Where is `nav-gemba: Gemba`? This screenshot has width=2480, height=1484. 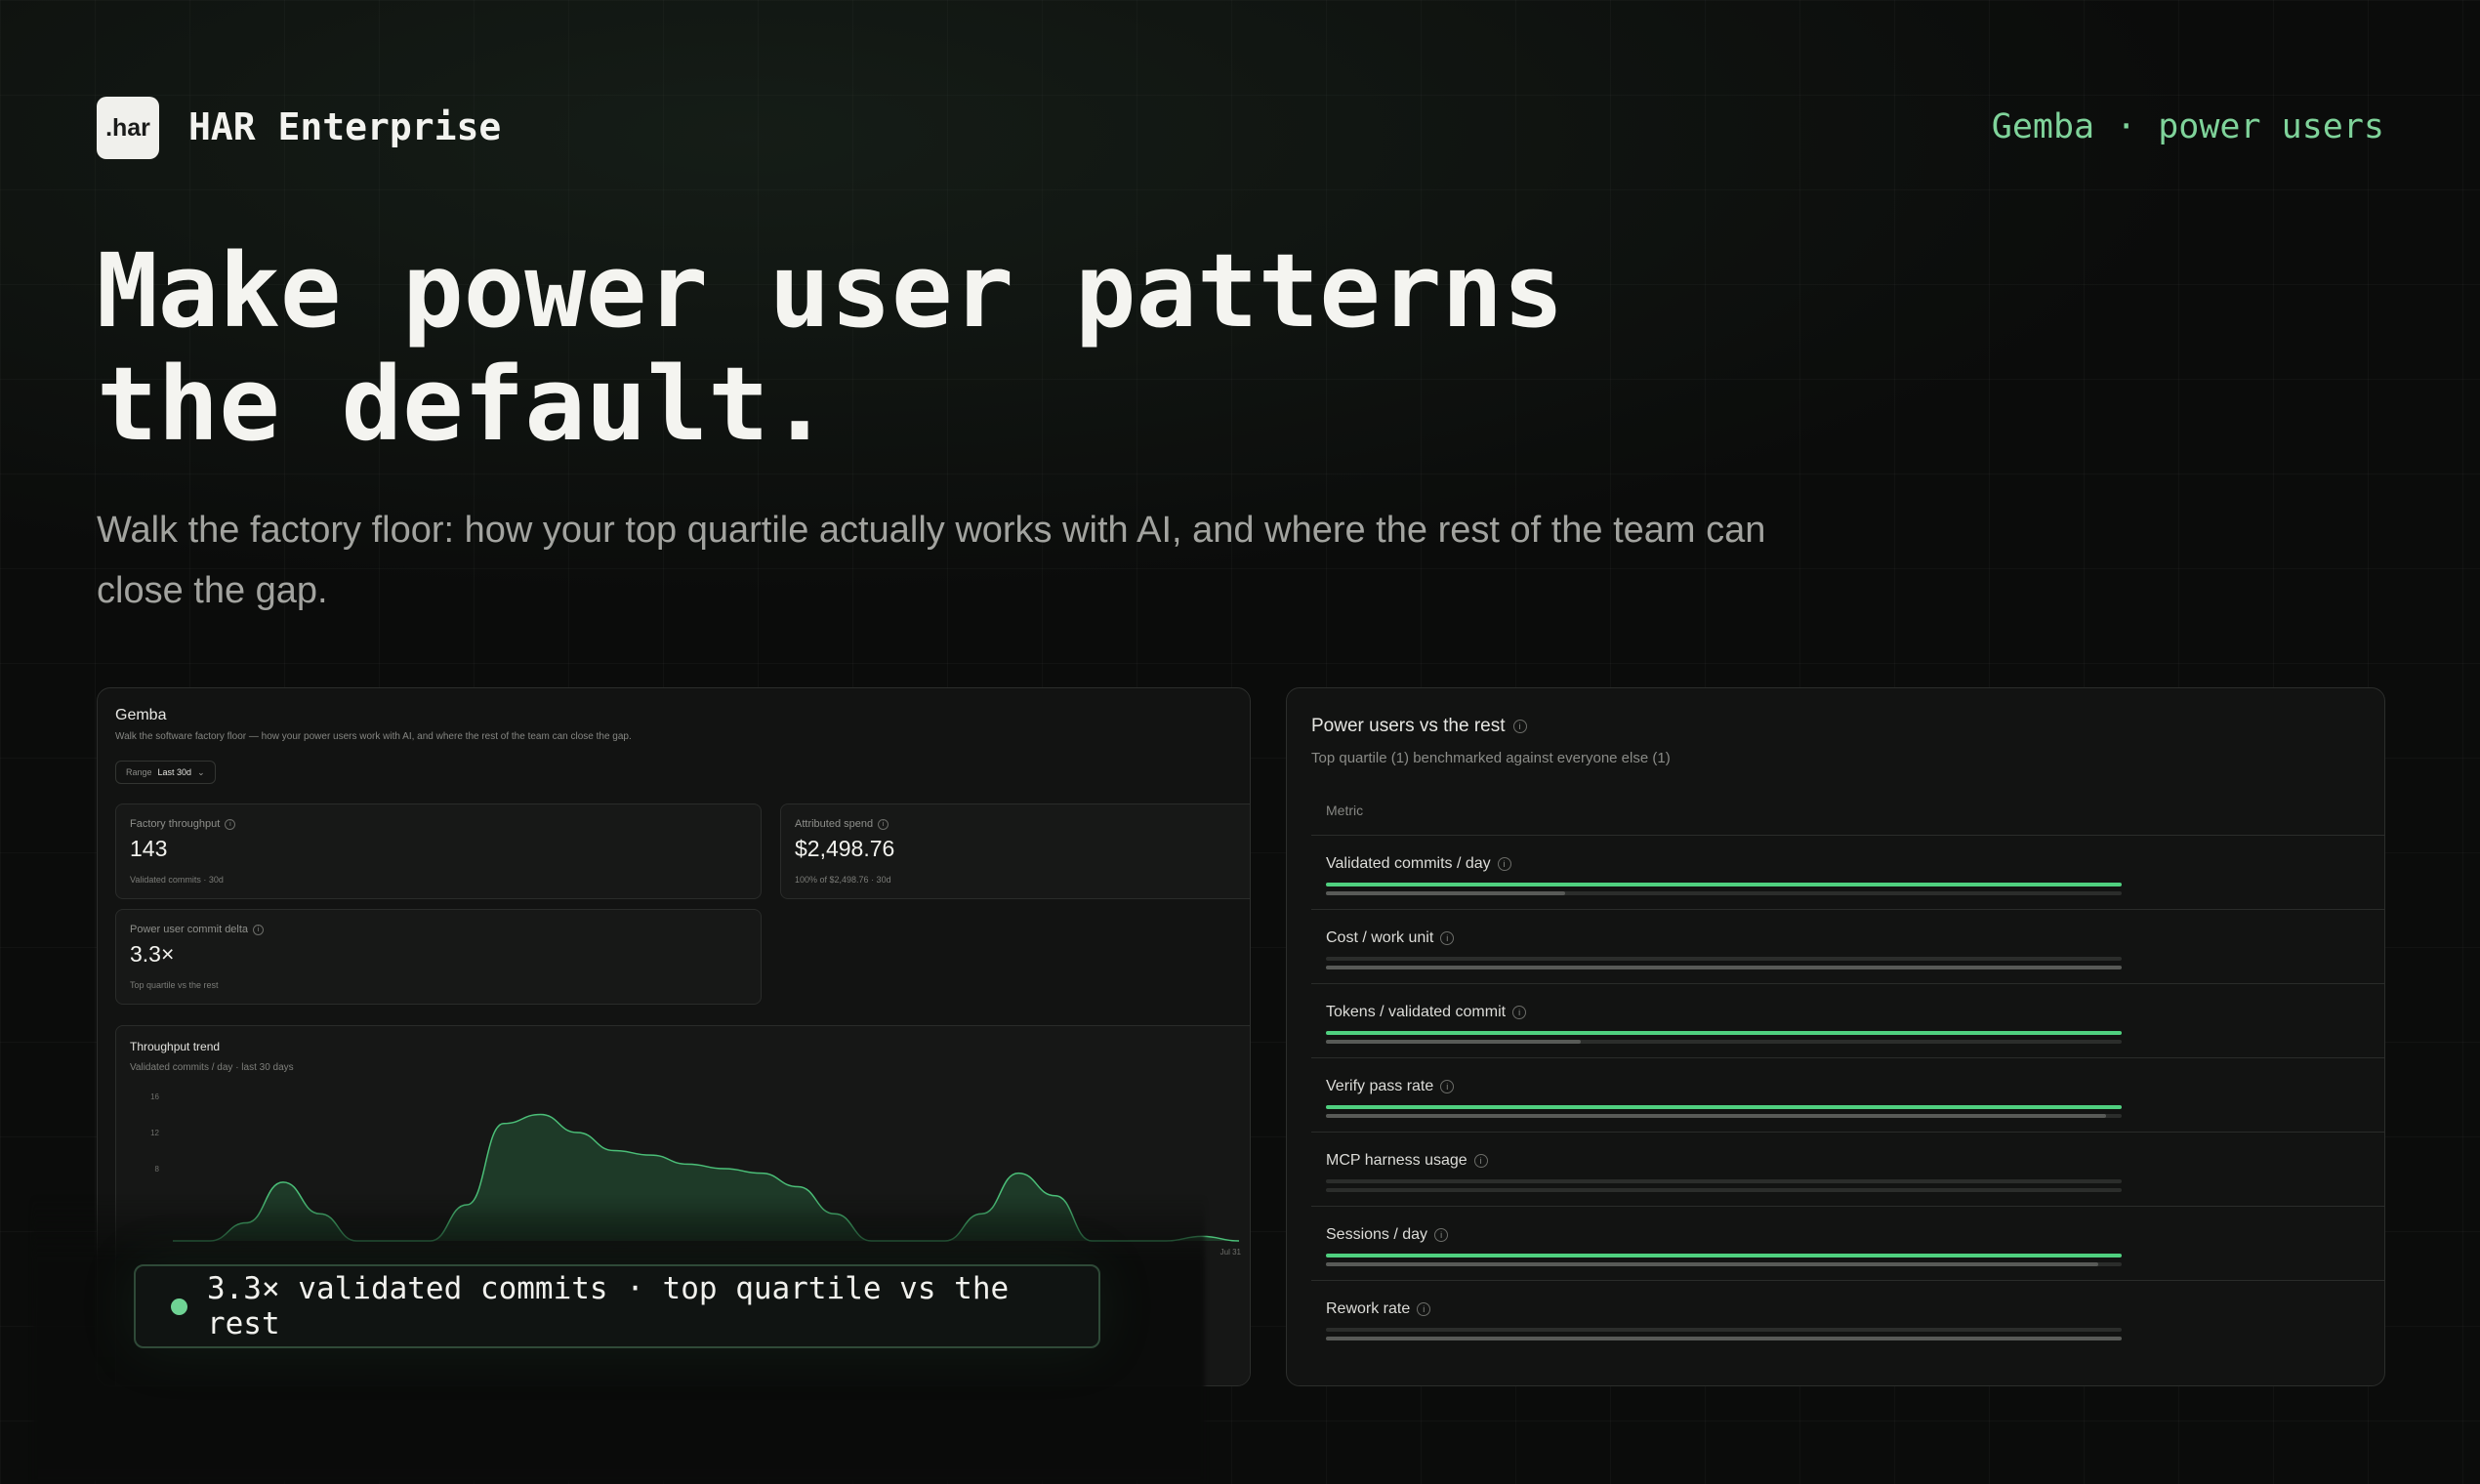 nav-gemba: Gemba is located at coordinates (2043, 127).